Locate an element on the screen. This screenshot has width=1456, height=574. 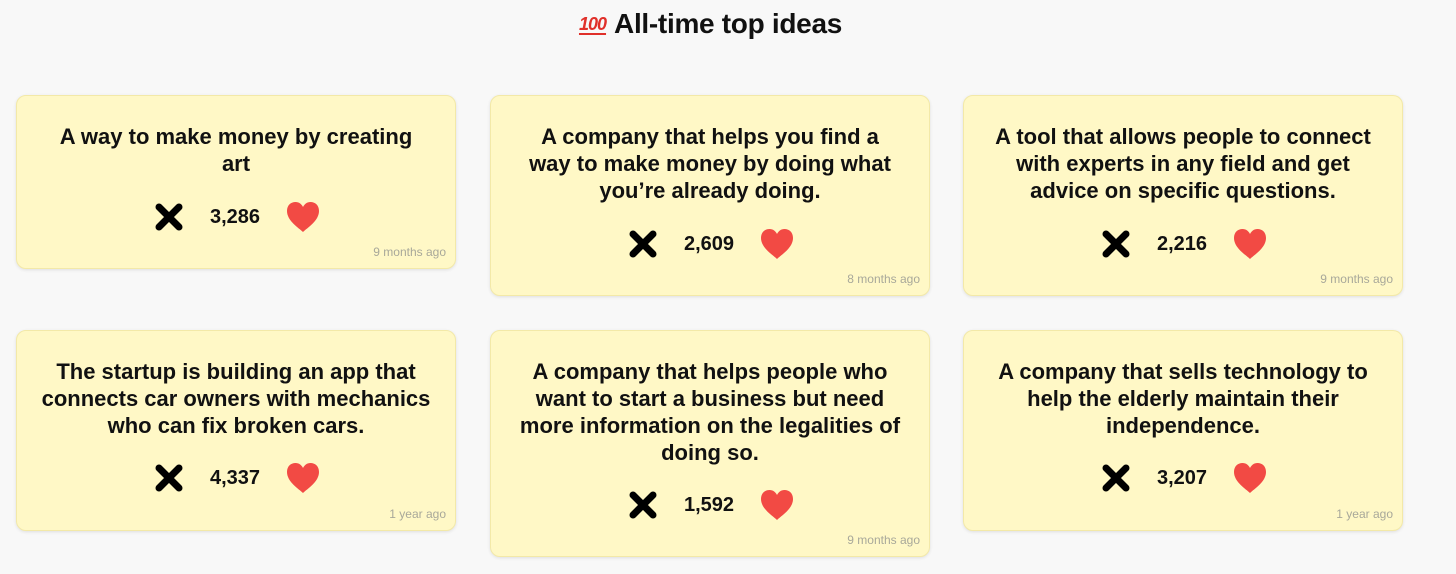
page-title: 100 All-time top ideas is located at coordinates (710, 24).